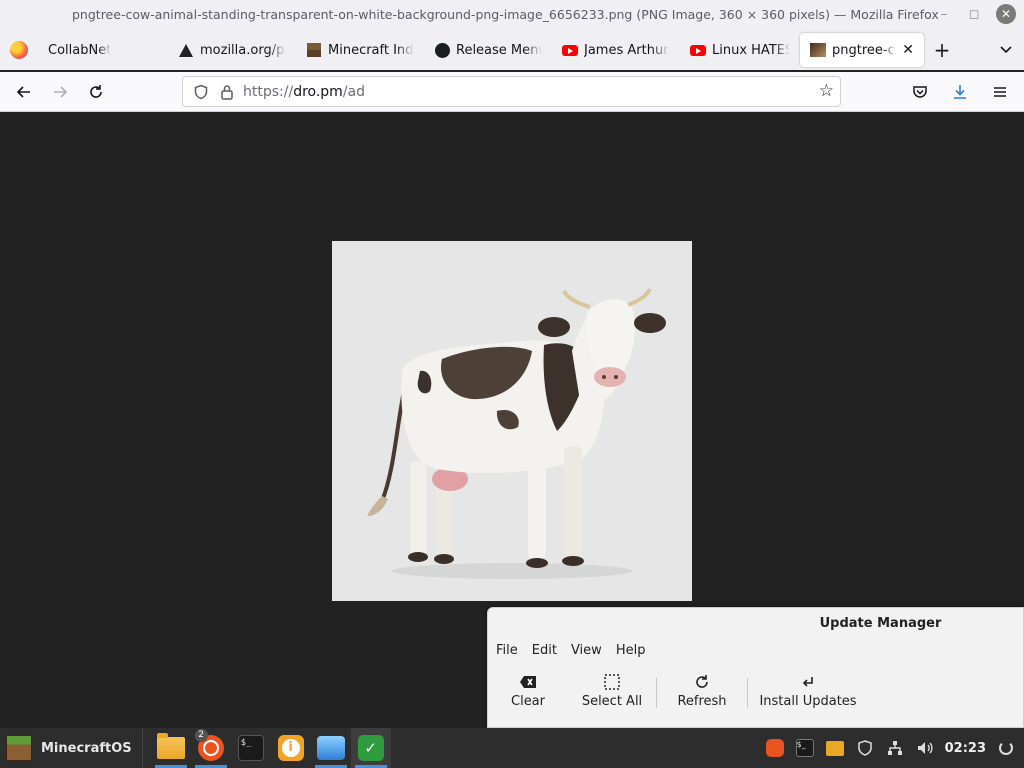  I want to click on power-icon, so click(1006, 748).